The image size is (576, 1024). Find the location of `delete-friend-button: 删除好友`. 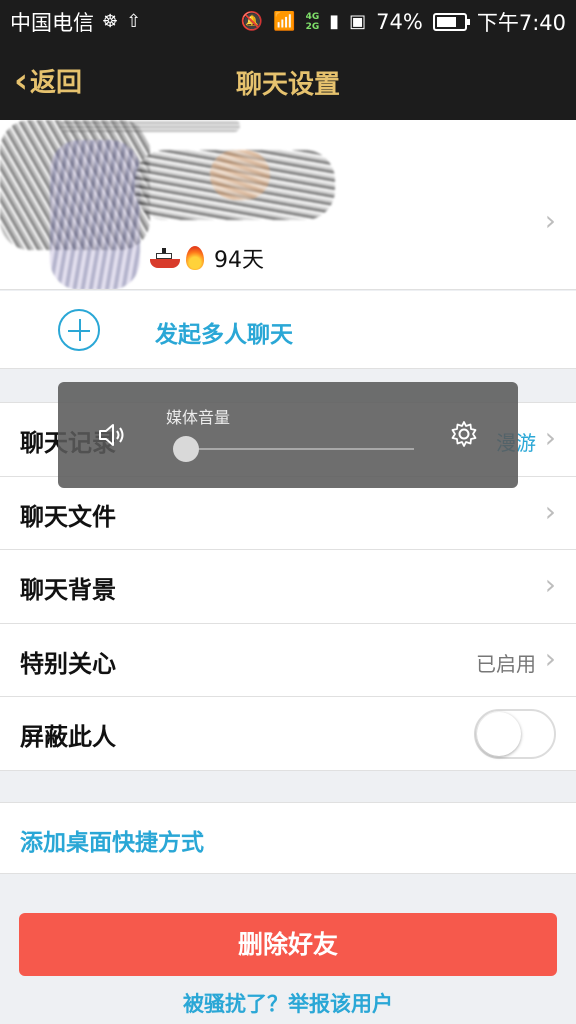

delete-friend-button: 删除好友 is located at coordinates (288, 944).